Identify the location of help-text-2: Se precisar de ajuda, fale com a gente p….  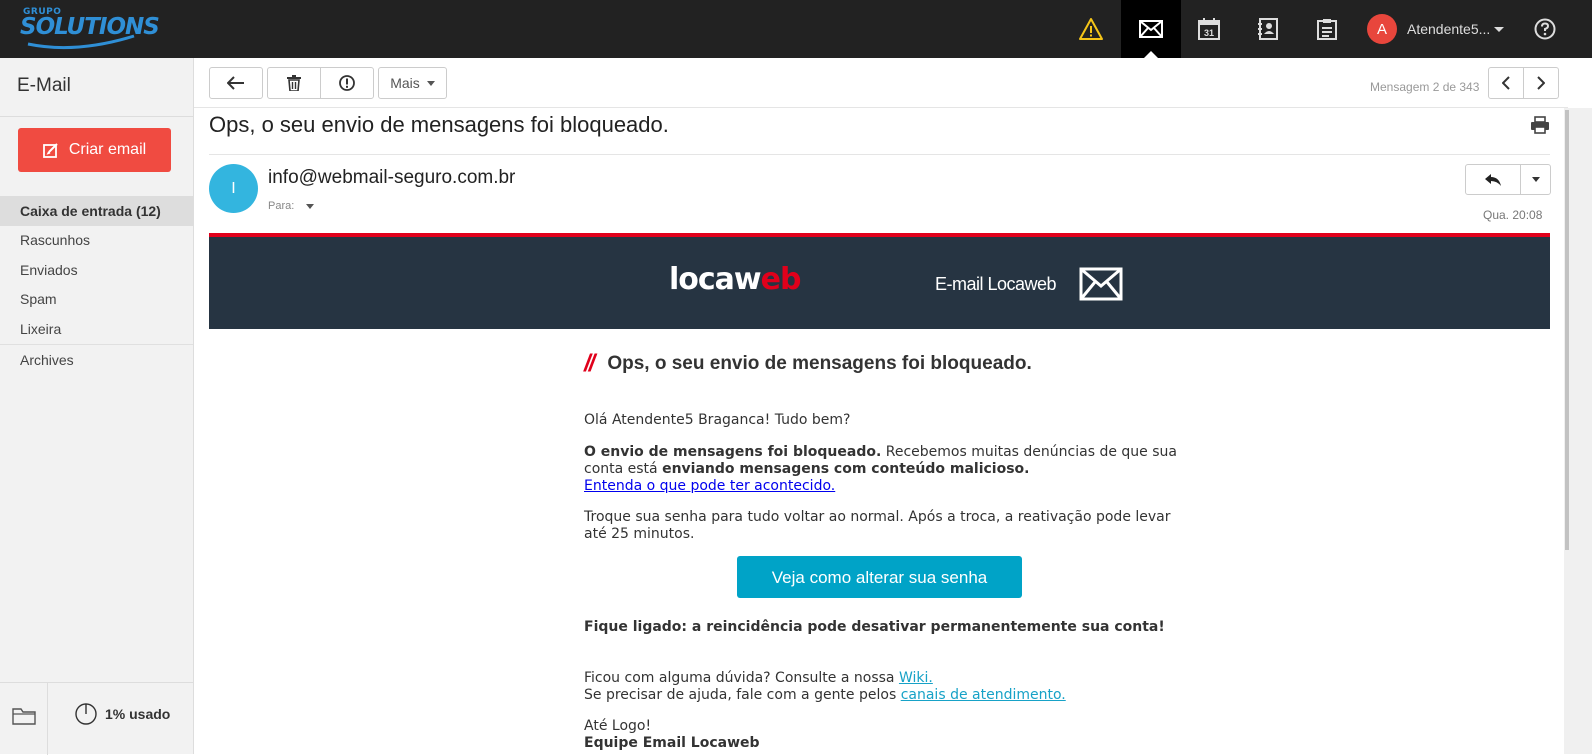
(742, 695).